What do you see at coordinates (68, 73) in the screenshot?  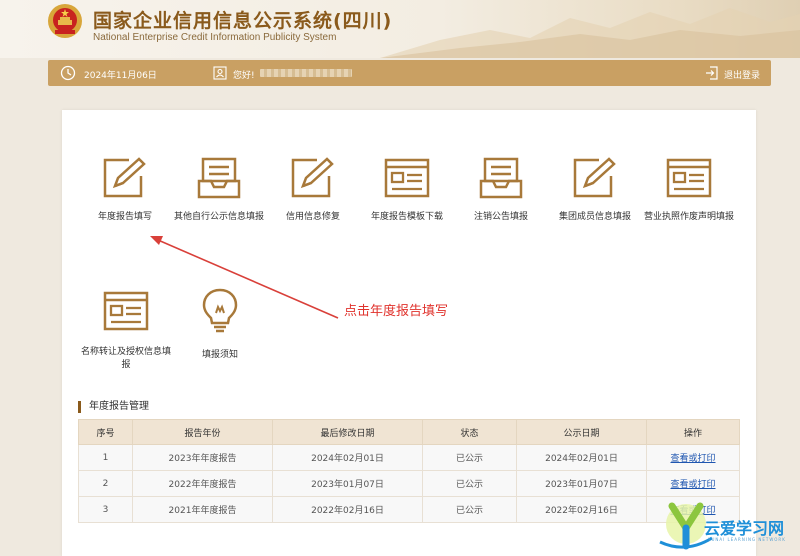 I see `clock-icon` at bounding box center [68, 73].